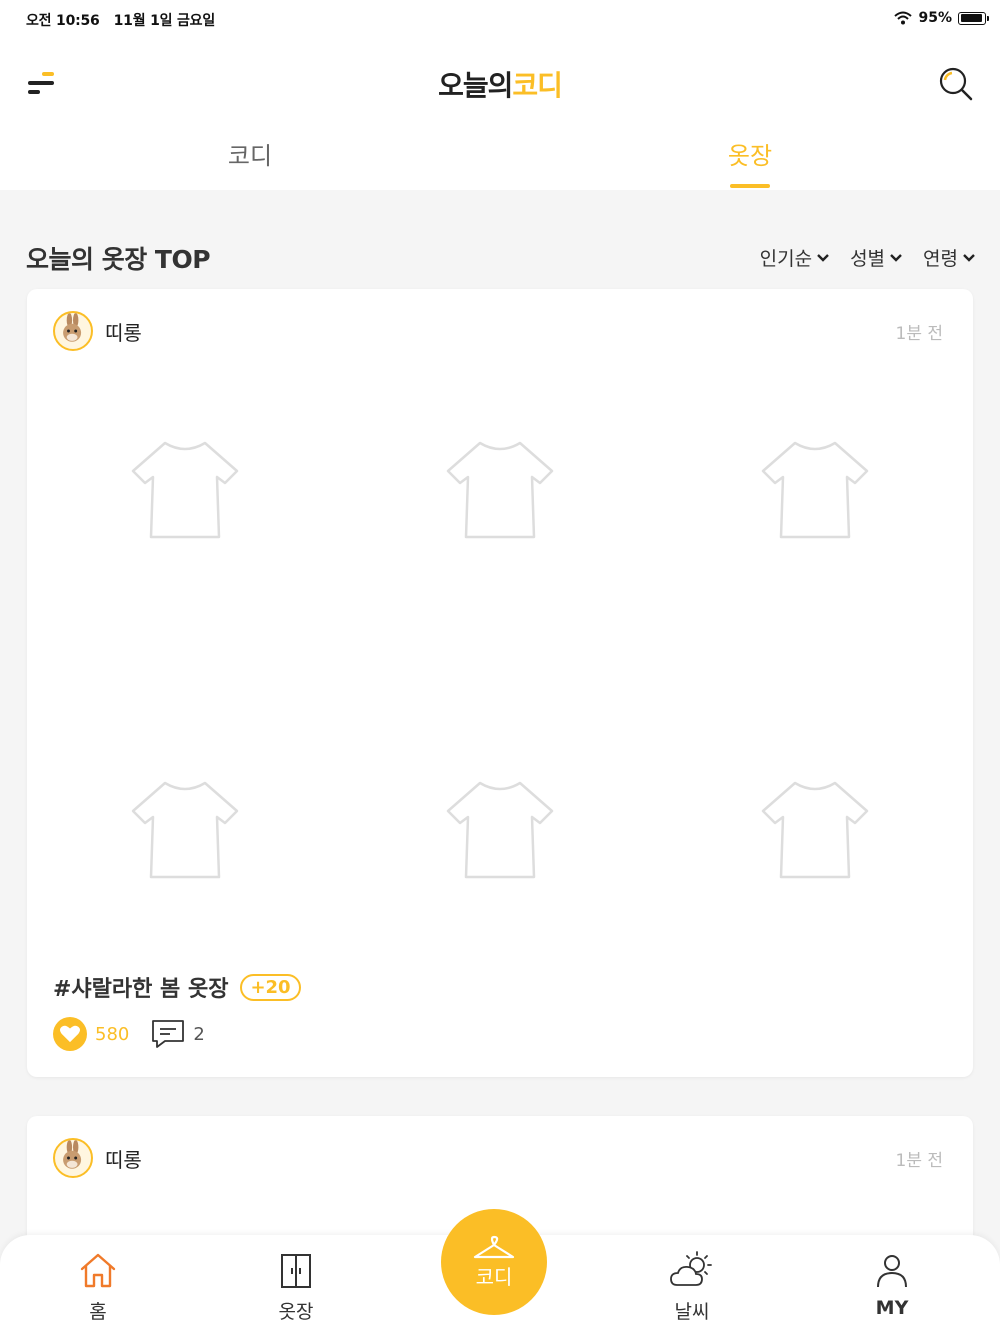 The width and height of the screenshot is (1000, 1334). Describe the element at coordinates (903, 18) in the screenshot. I see `wifi-icon` at that location.